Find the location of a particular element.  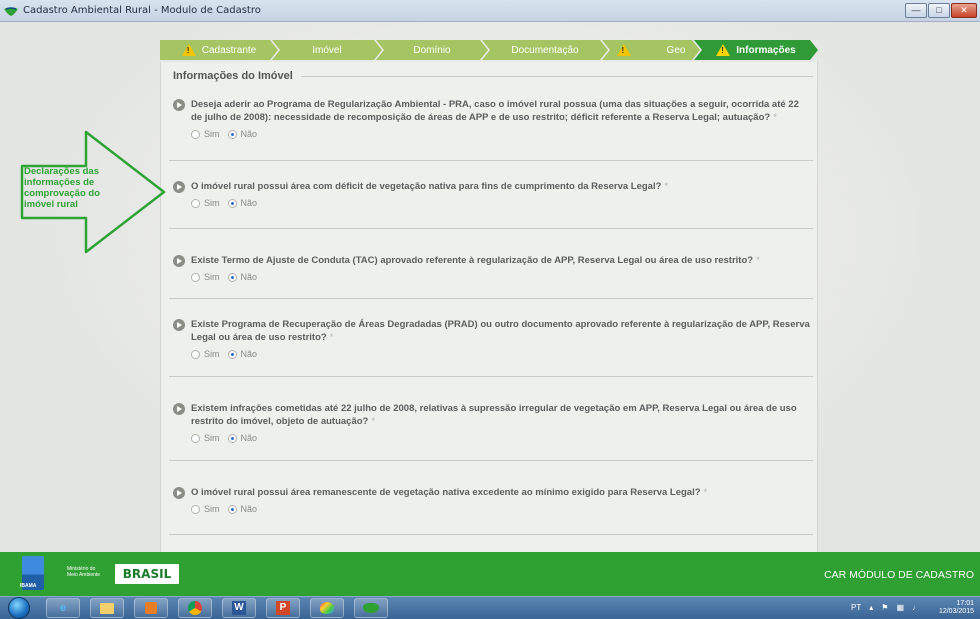

tab-label: Domínio is located at coordinates (432, 50).